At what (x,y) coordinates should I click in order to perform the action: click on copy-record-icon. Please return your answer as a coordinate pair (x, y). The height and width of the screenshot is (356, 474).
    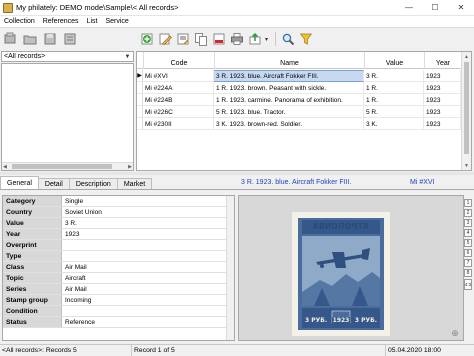
    Looking at the image, I should click on (201, 39).